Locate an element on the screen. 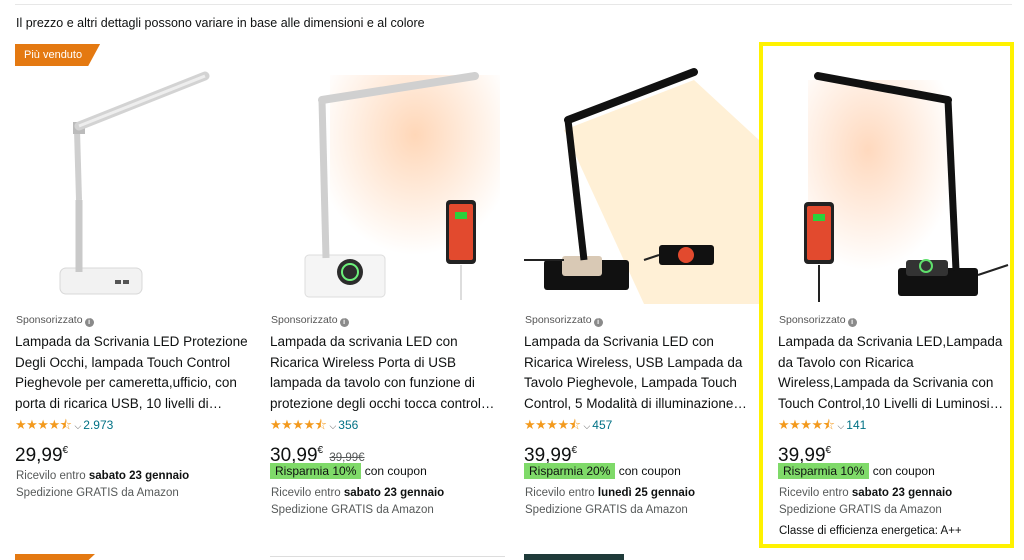  rating: ★★★★⯪ ⌵ 141 is located at coordinates (822, 425).